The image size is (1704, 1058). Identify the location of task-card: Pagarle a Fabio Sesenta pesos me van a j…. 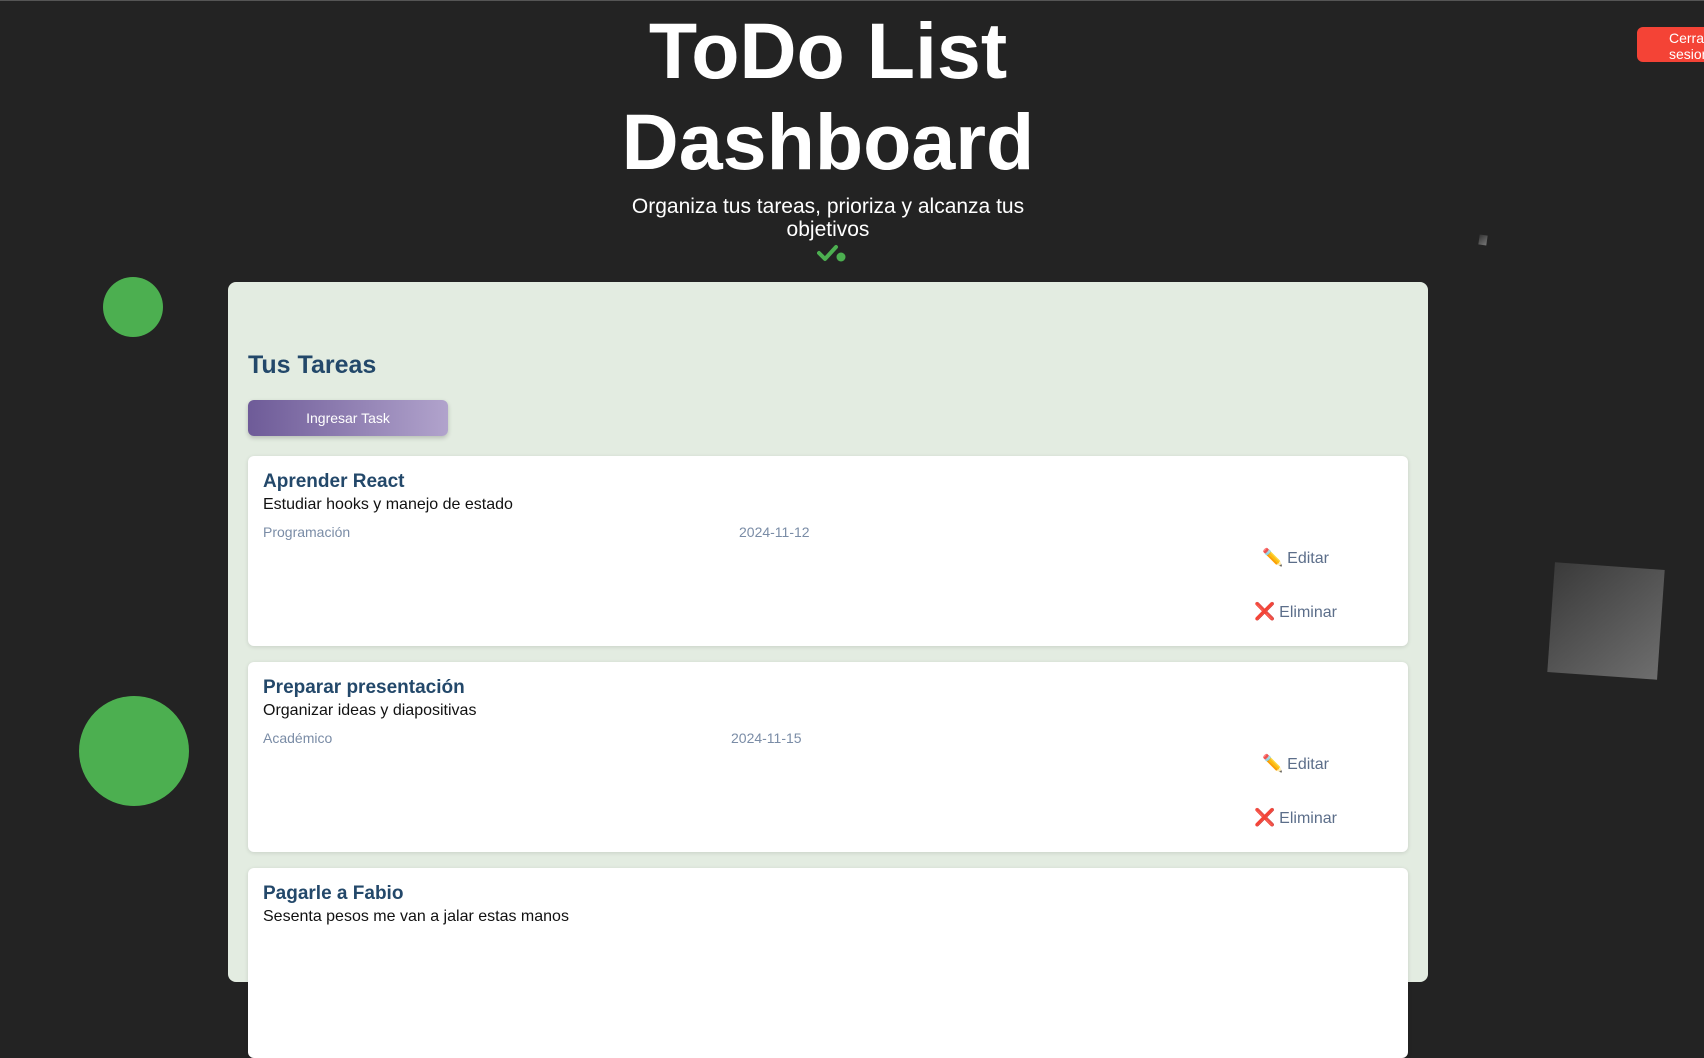
(828, 963).